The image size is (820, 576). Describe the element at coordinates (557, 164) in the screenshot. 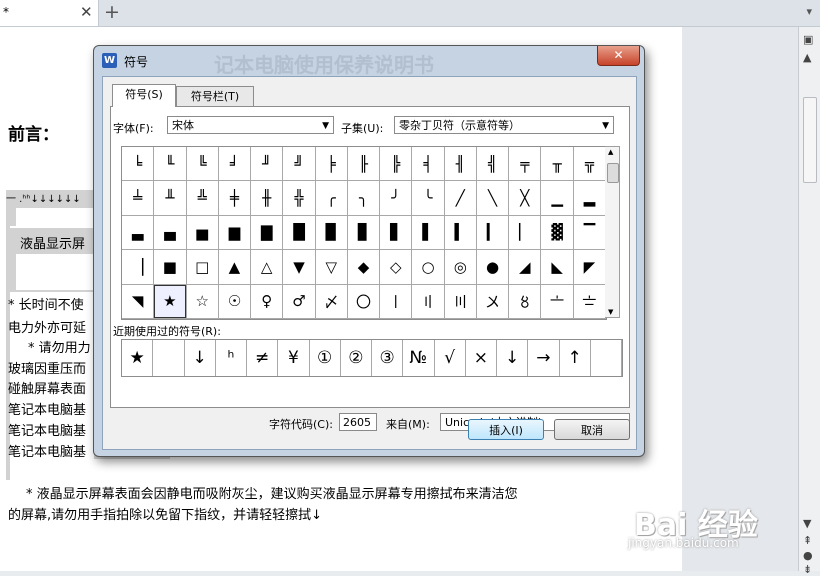

I see `symbol-cell: ╥` at that location.